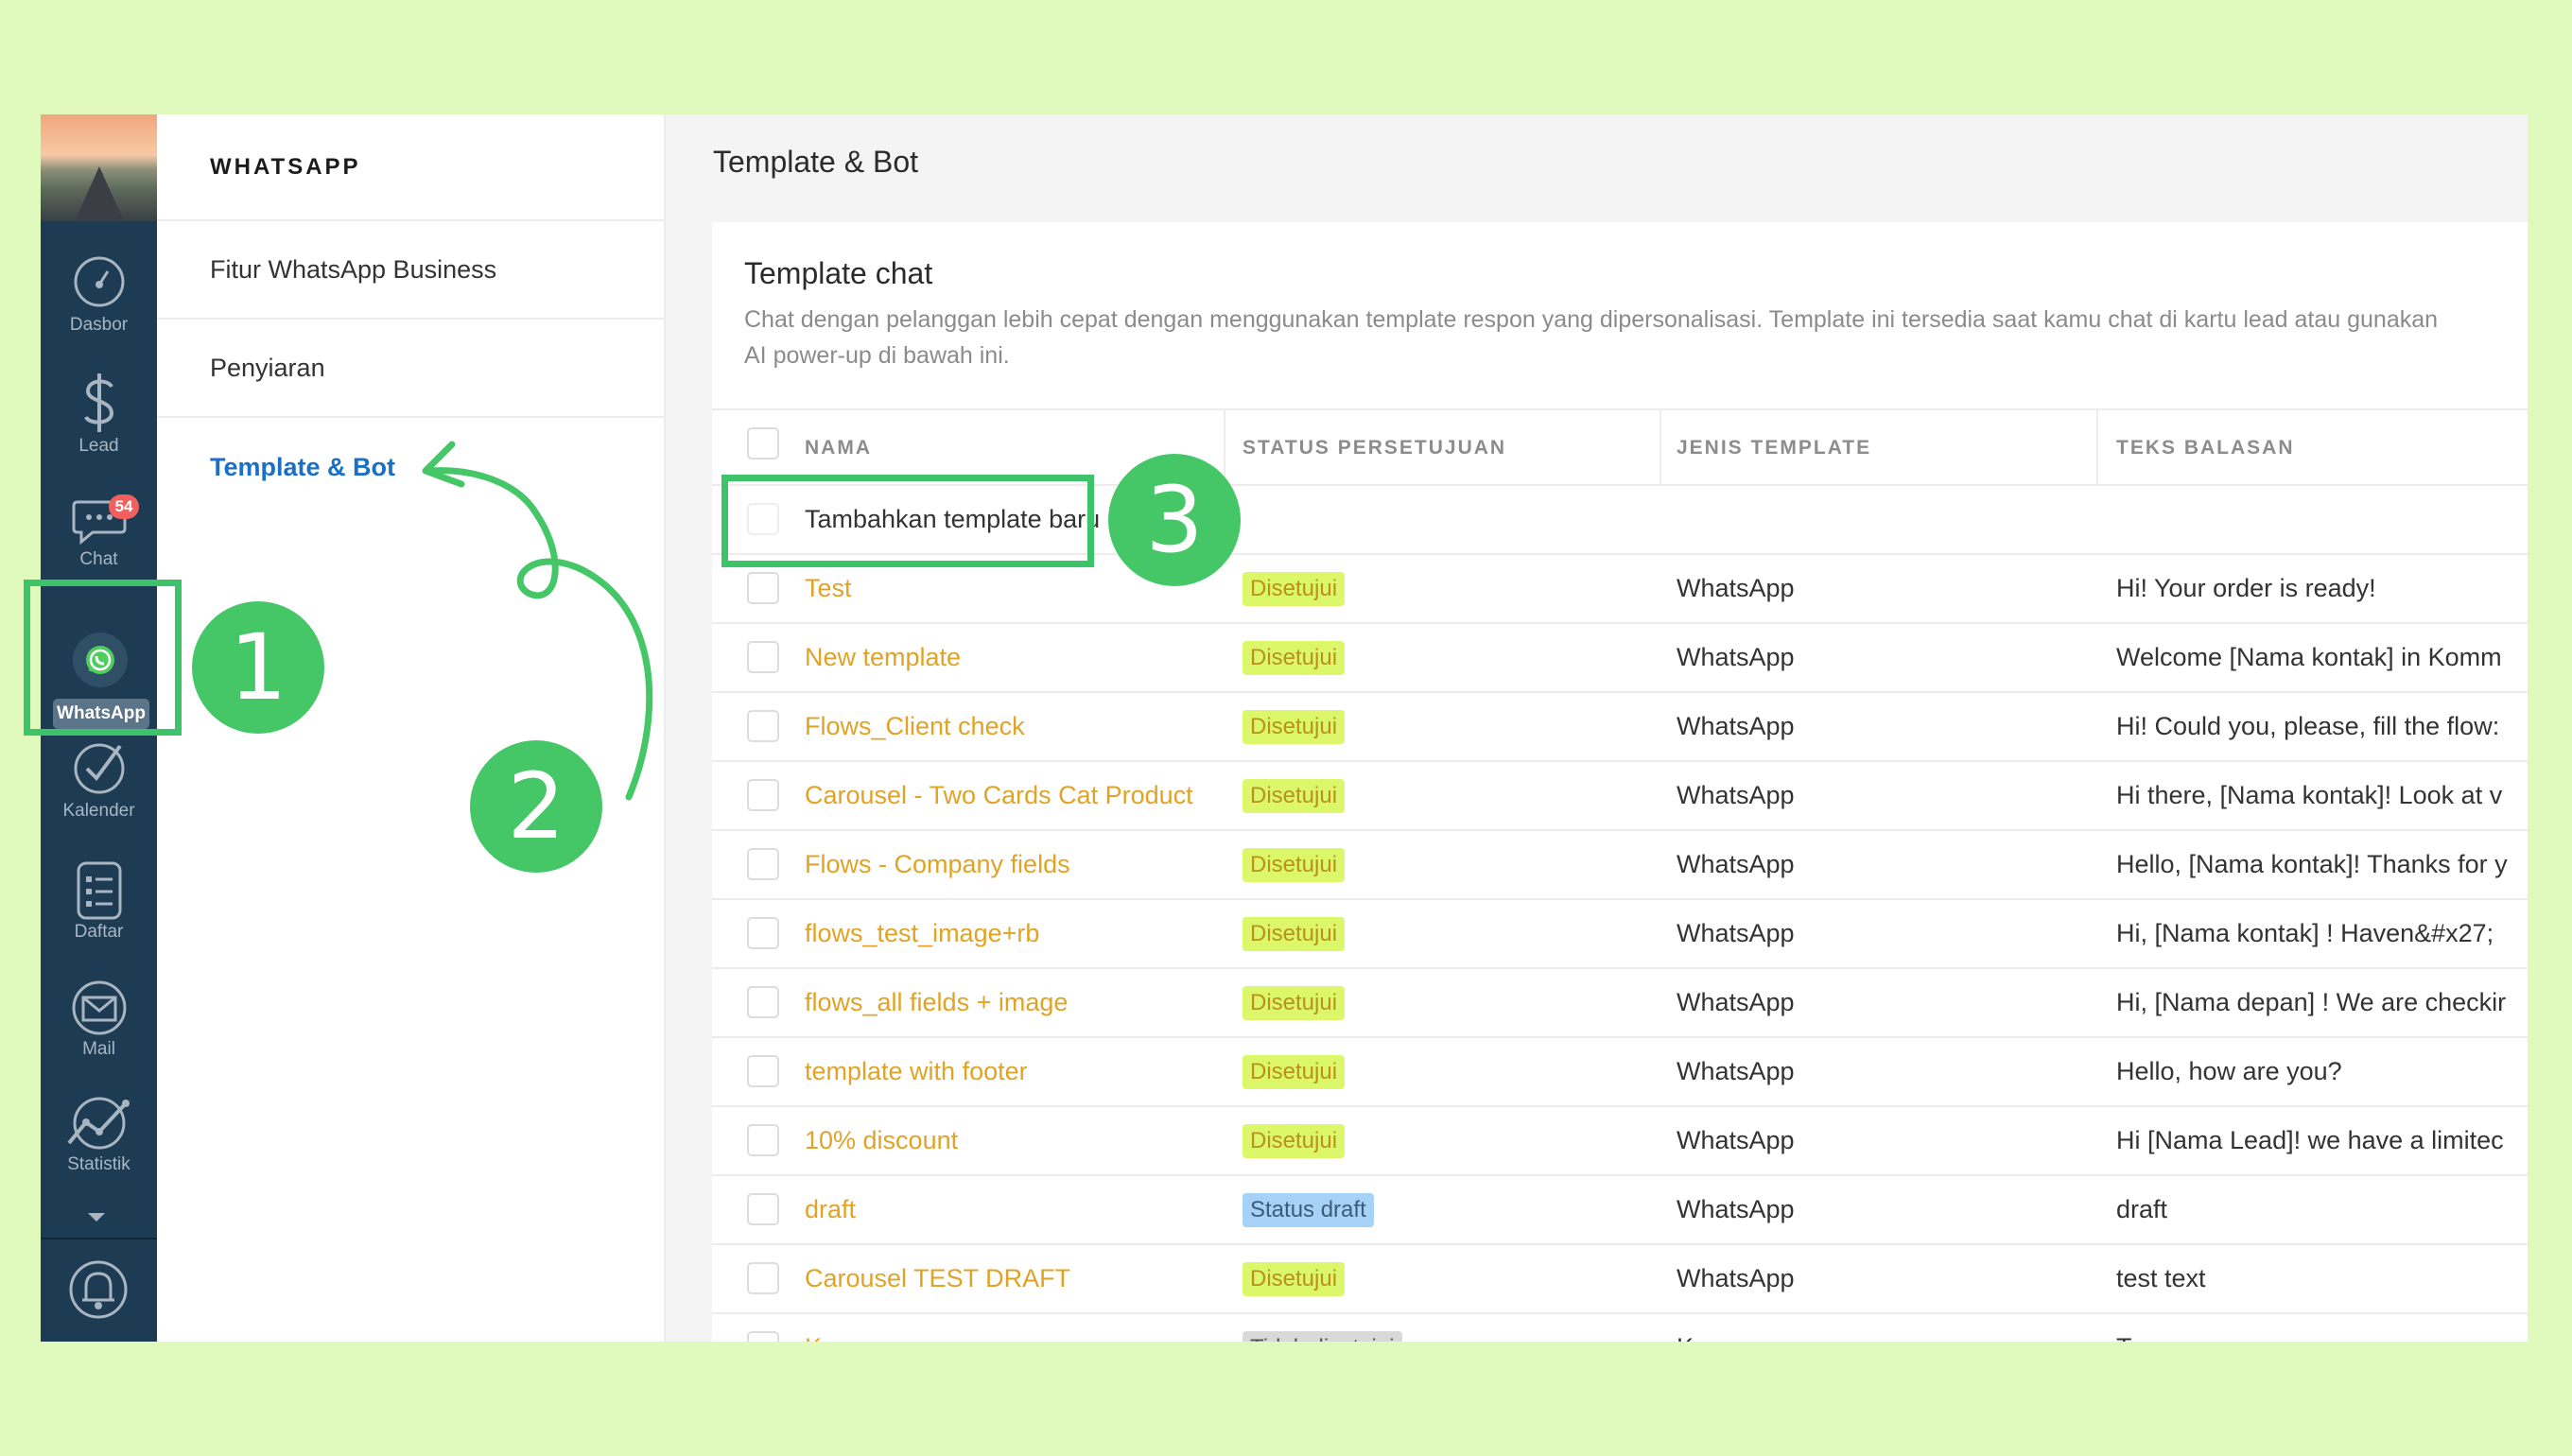 The width and height of the screenshot is (2572, 1456). What do you see at coordinates (537, 621) in the screenshot?
I see `tutorial-arrow-icon` at bounding box center [537, 621].